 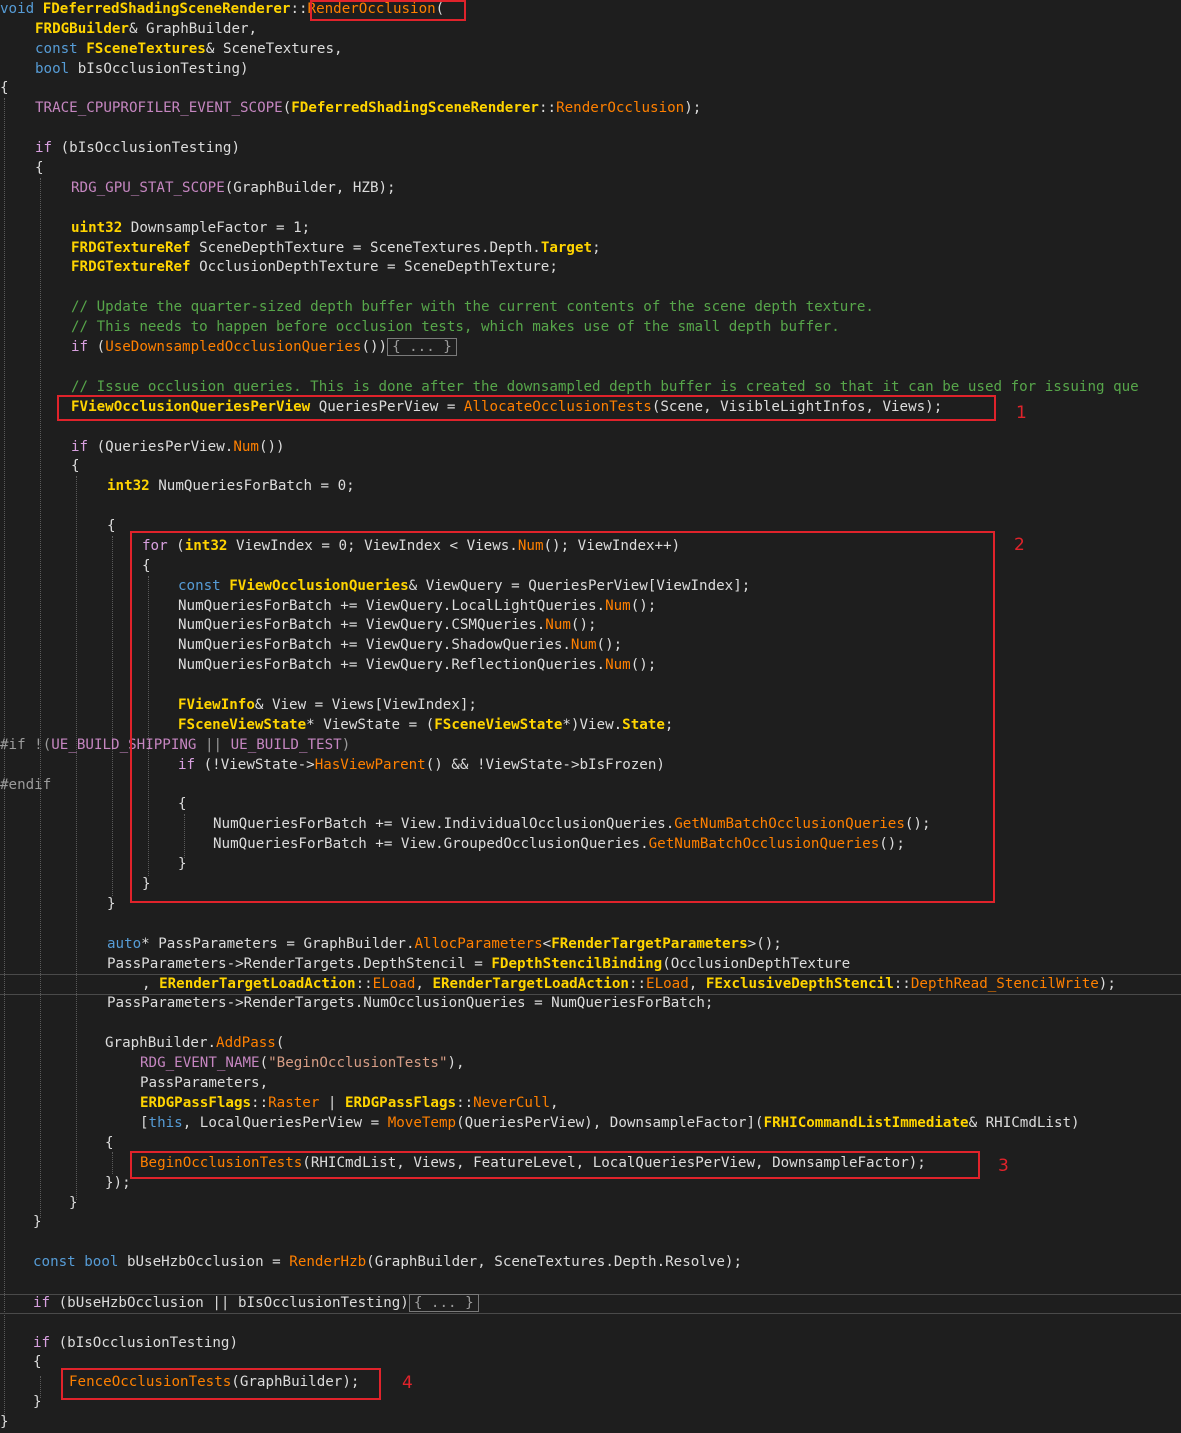 I want to click on code-token: [, so click(x=144, y=1123).